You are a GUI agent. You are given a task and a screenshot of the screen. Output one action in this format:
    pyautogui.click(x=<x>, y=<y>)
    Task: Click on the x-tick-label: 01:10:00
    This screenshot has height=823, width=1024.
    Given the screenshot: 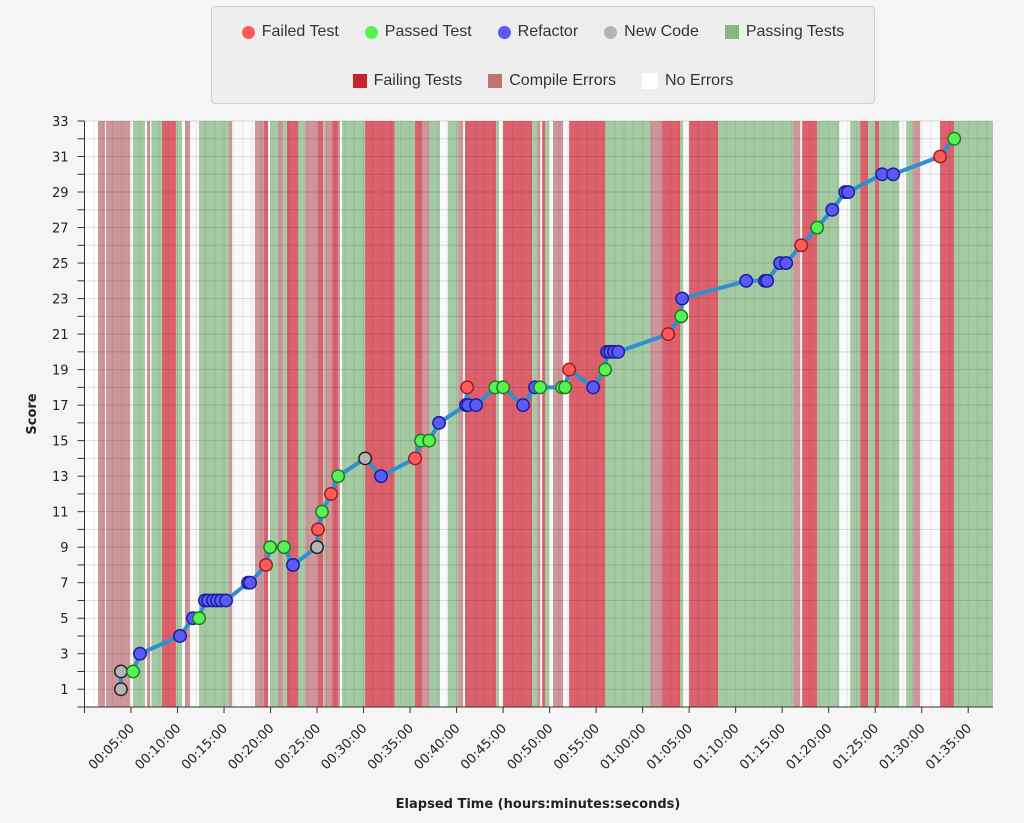 What is the action you would take?
    pyautogui.click(x=717, y=747)
    